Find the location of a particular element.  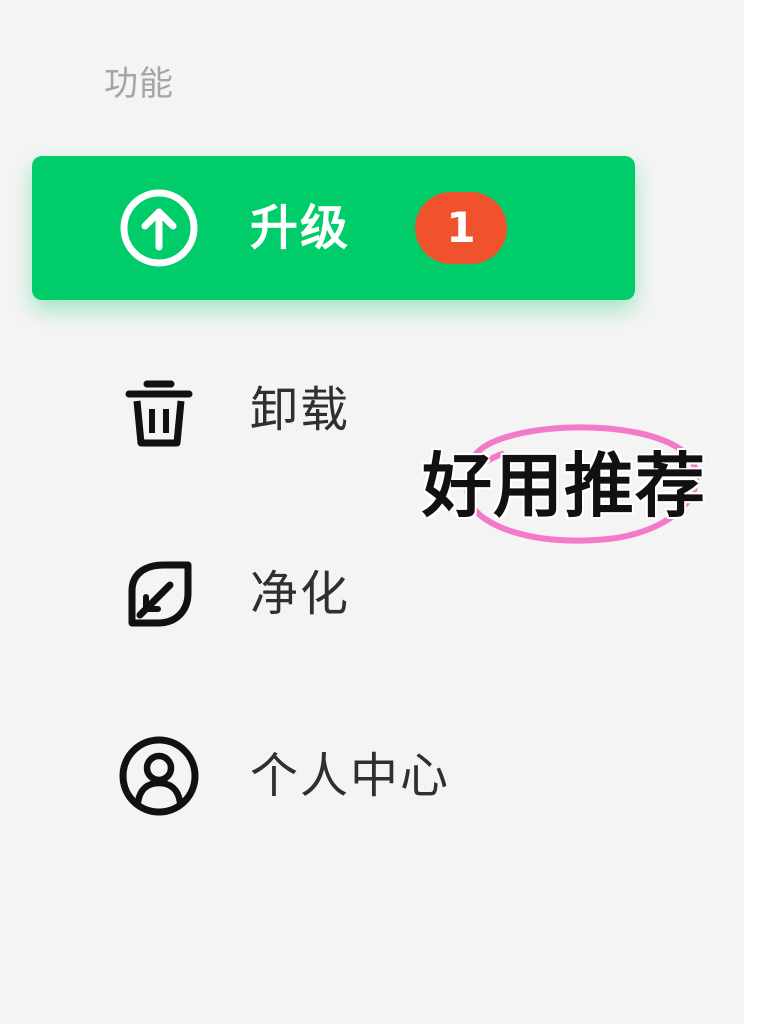

sidebar-item-label: 个人中心 is located at coordinates (350, 776).